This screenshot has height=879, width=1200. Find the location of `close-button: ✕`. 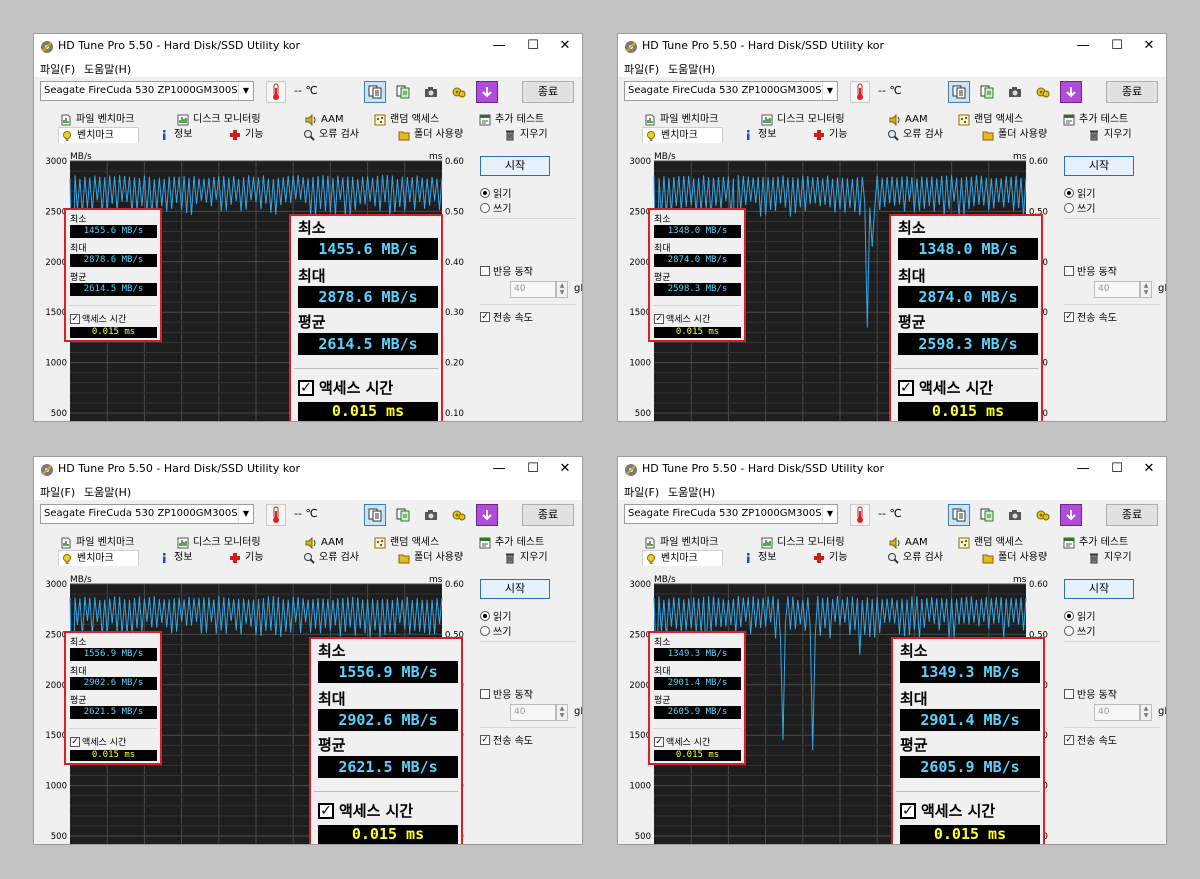

close-button: ✕ is located at coordinates (565, 46).